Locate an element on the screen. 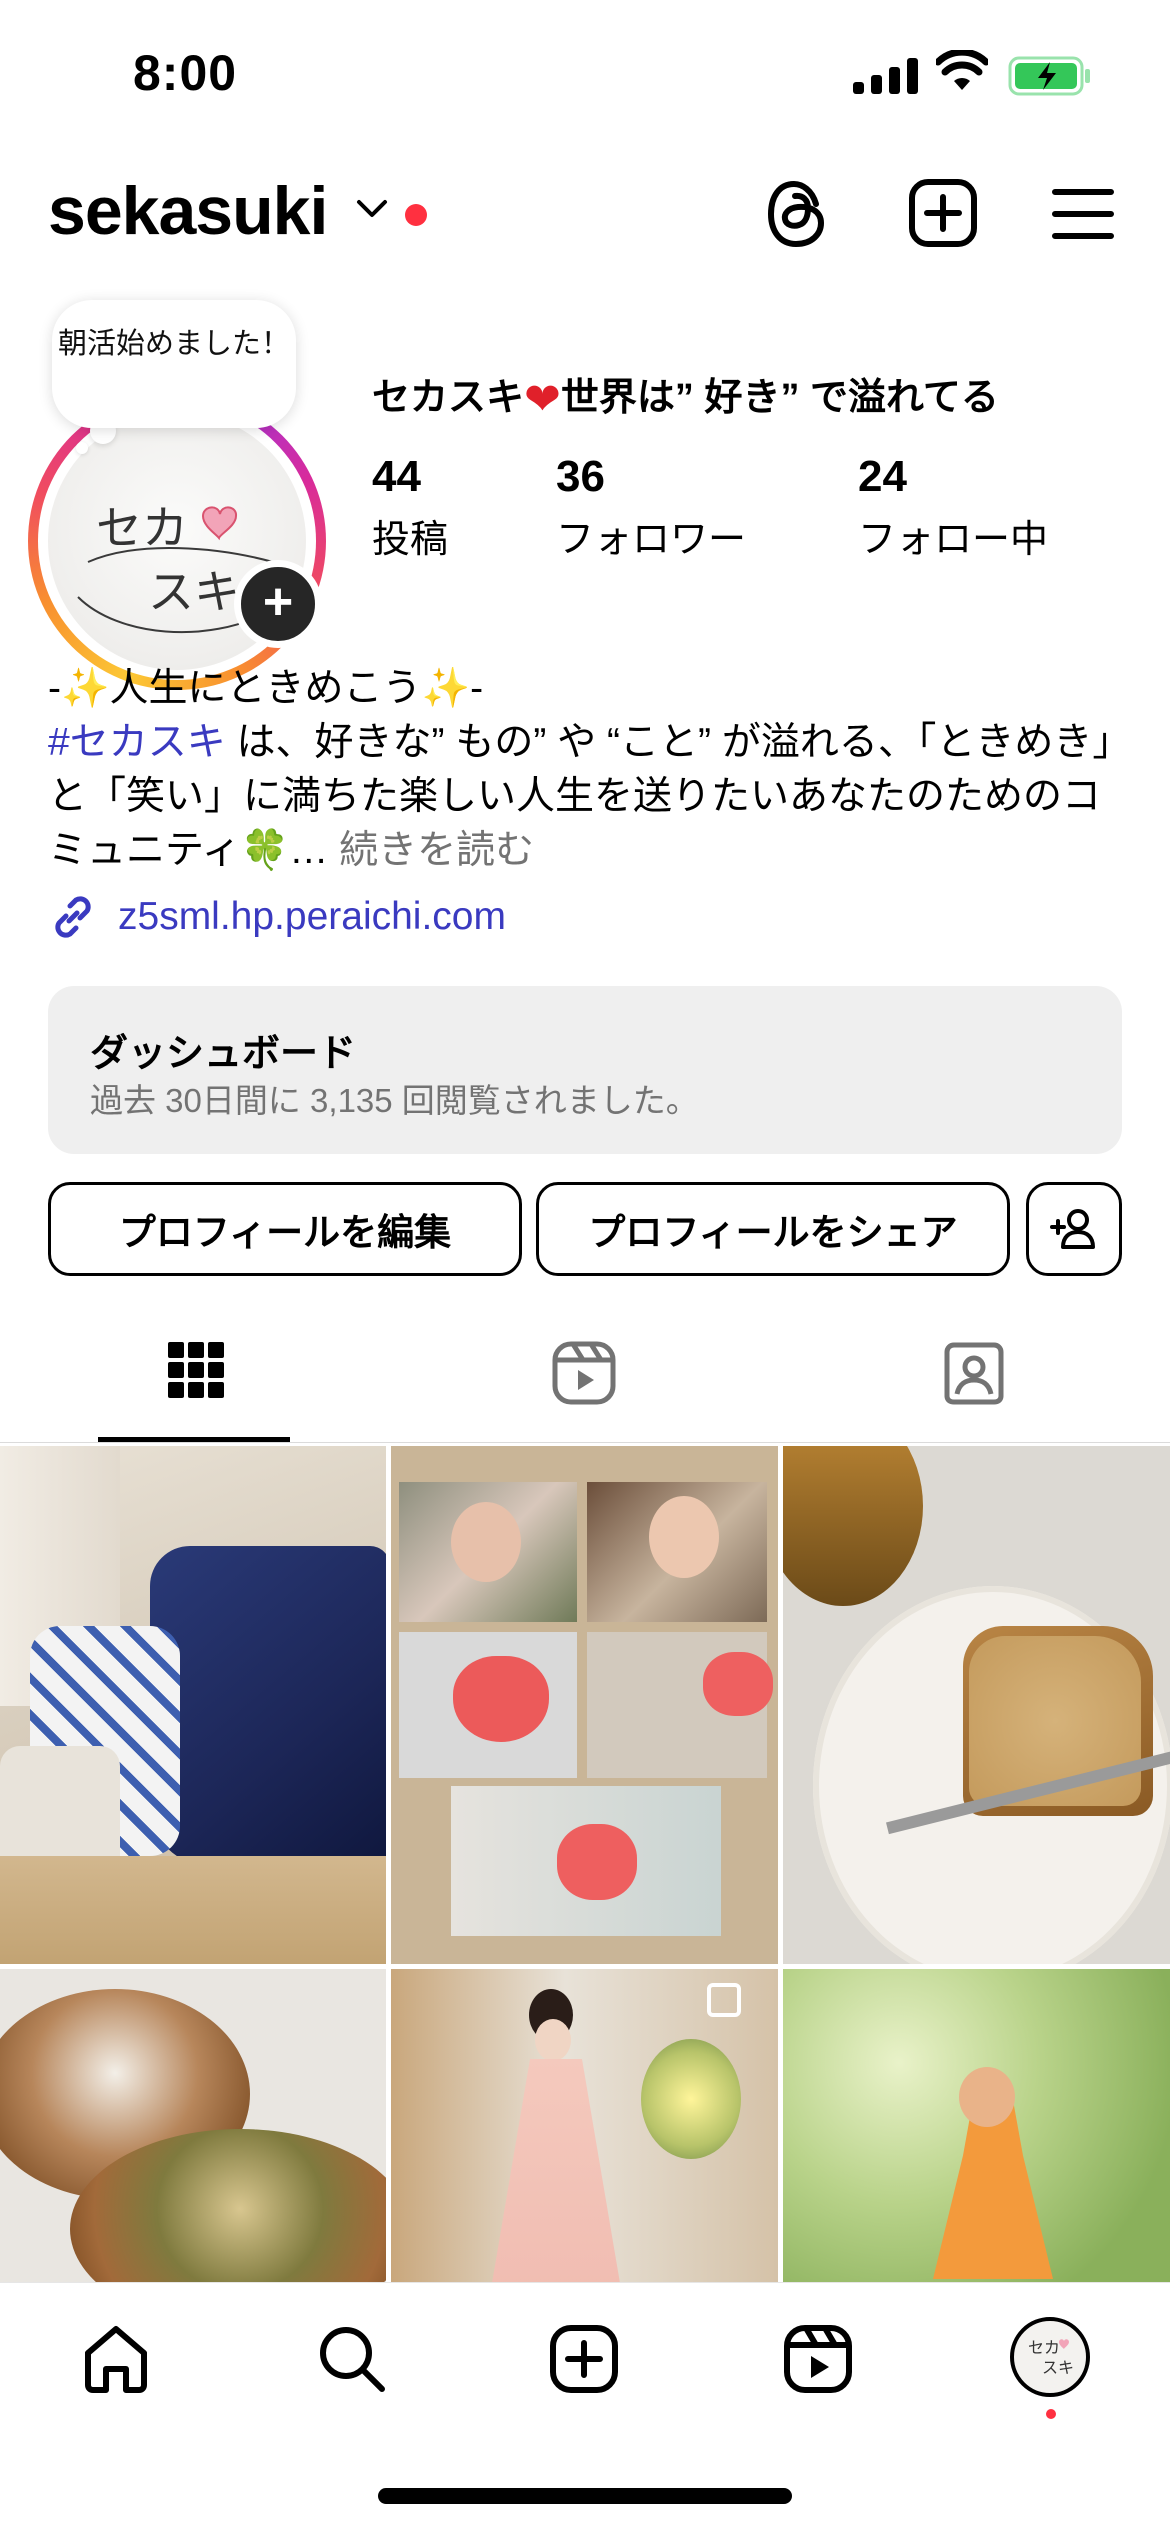 The height and width of the screenshot is (2533, 1170). posts-count: 44 is located at coordinates (396, 477).